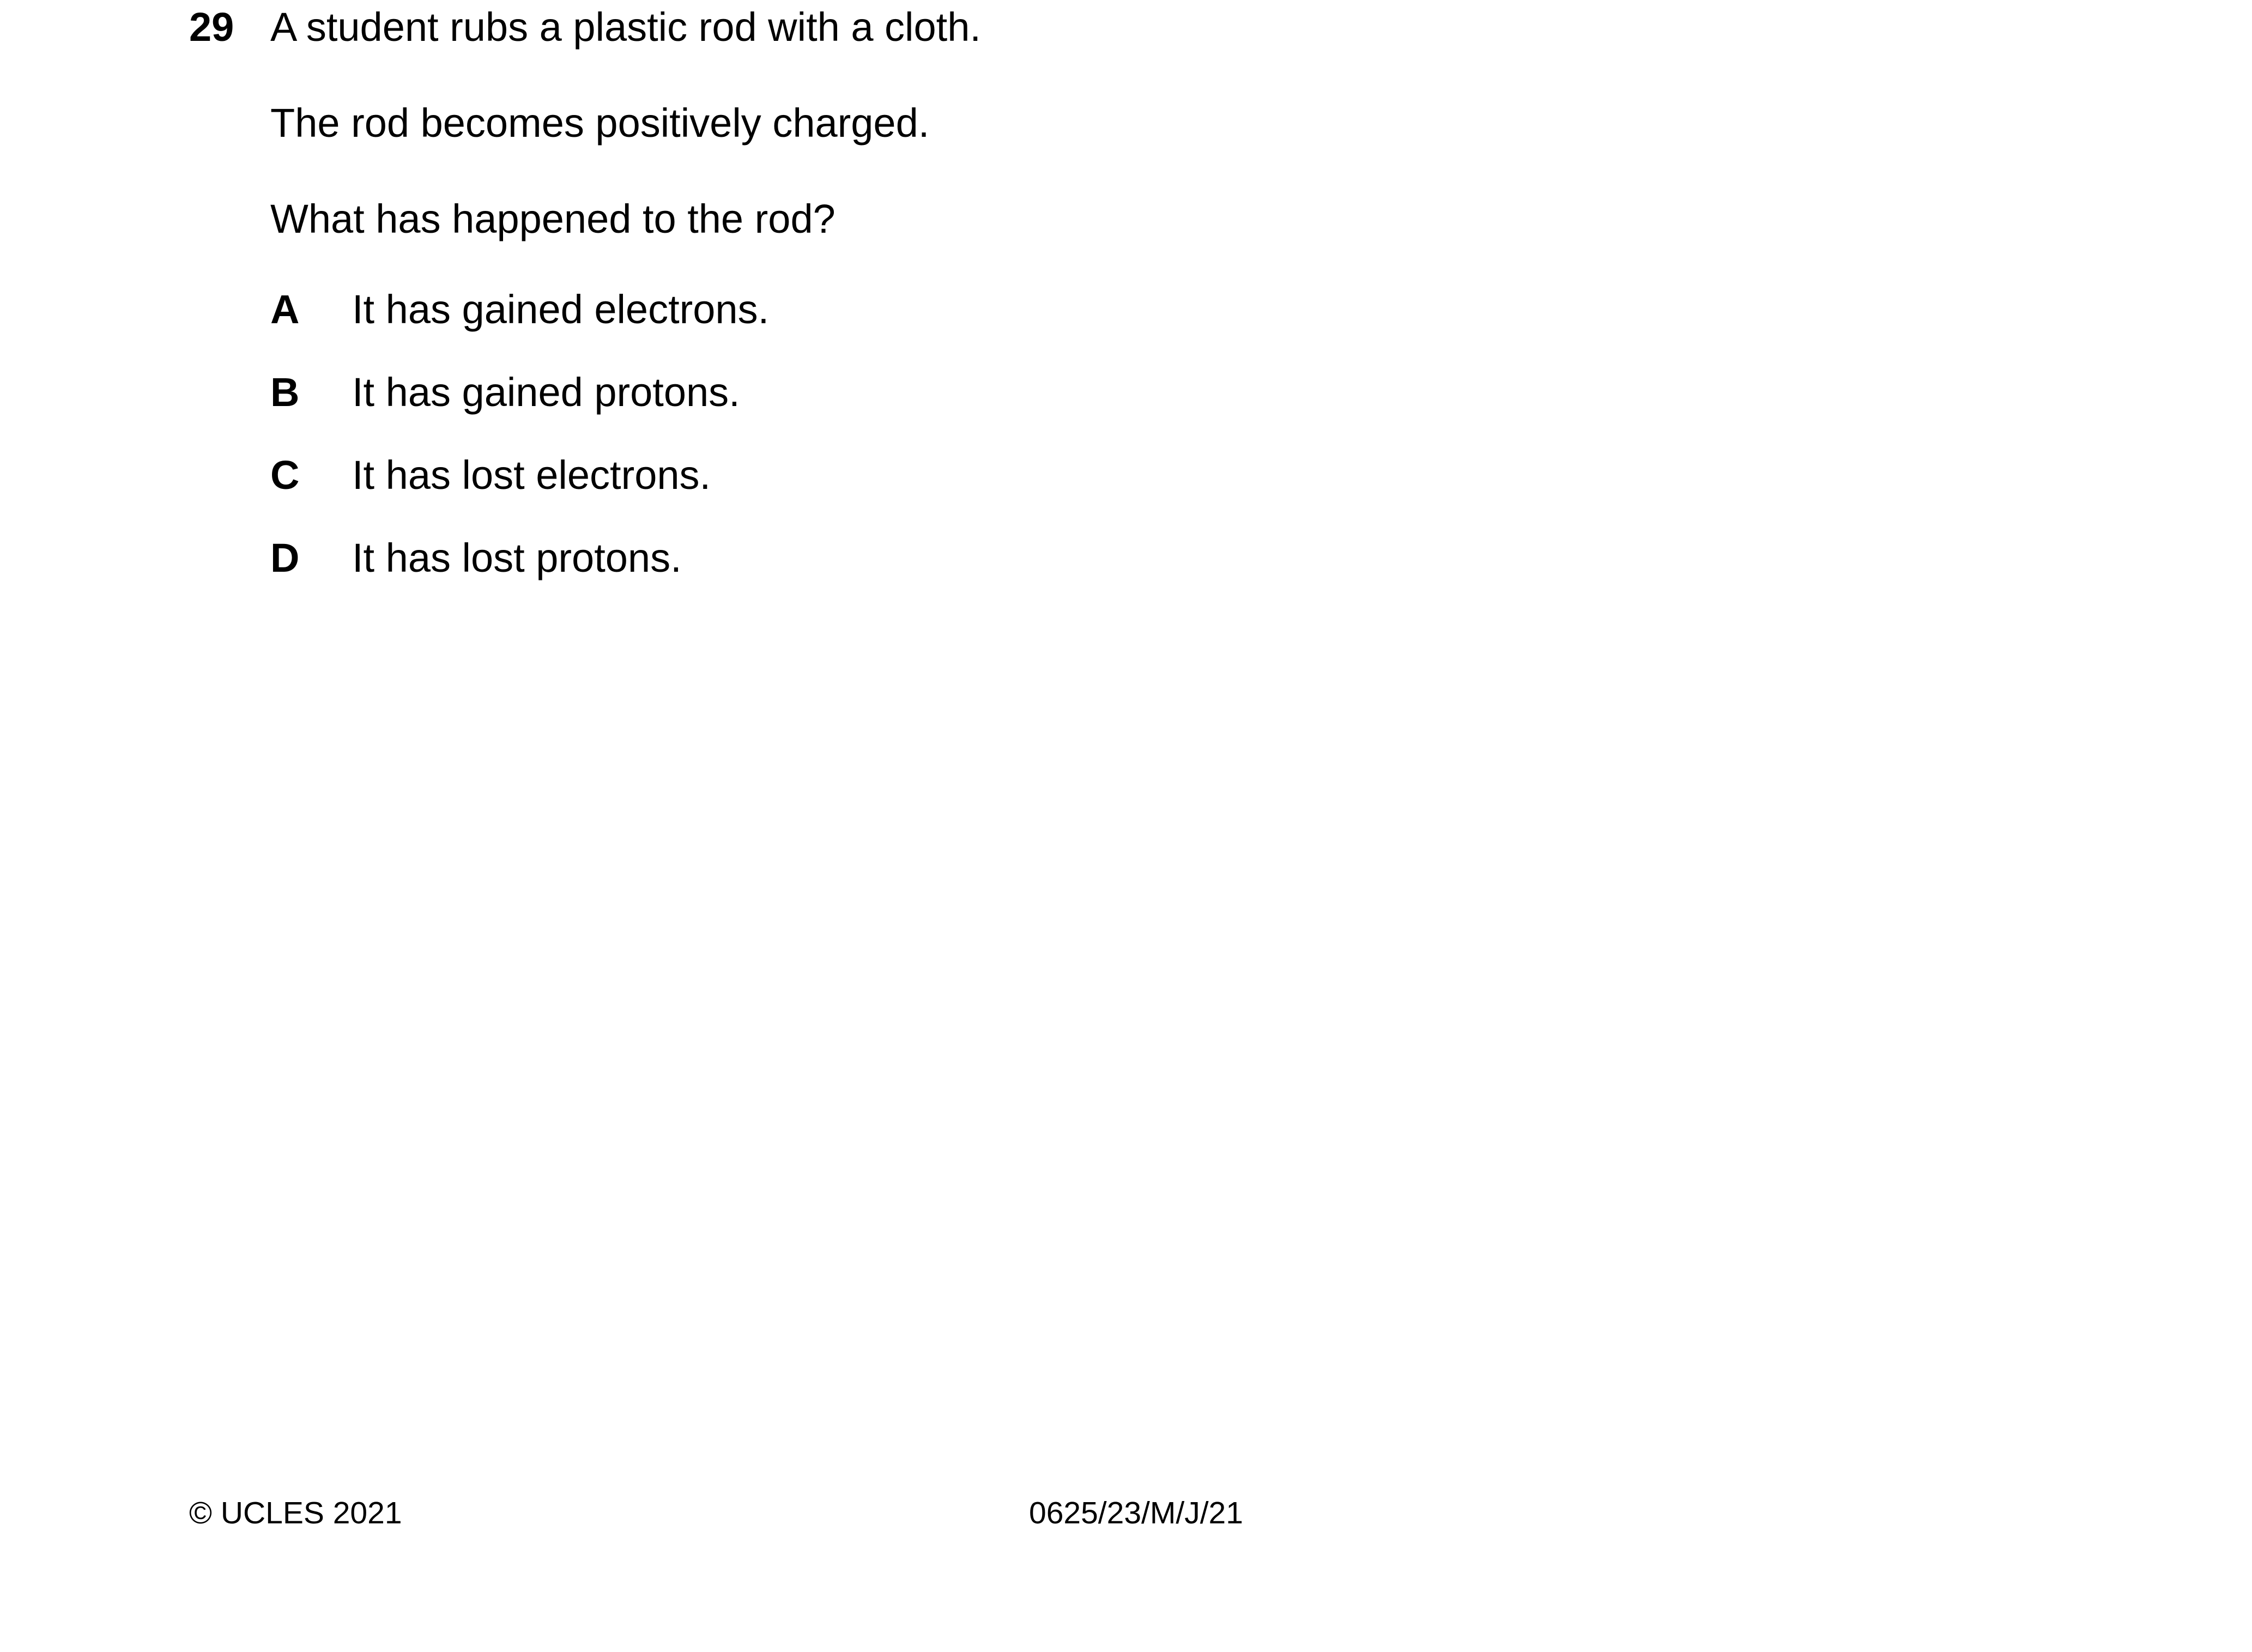 The height and width of the screenshot is (1652, 2252). What do you see at coordinates (517, 557) in the screenshot?
I see `option-text: It has lost protons.` at bounding box center [517, 557].